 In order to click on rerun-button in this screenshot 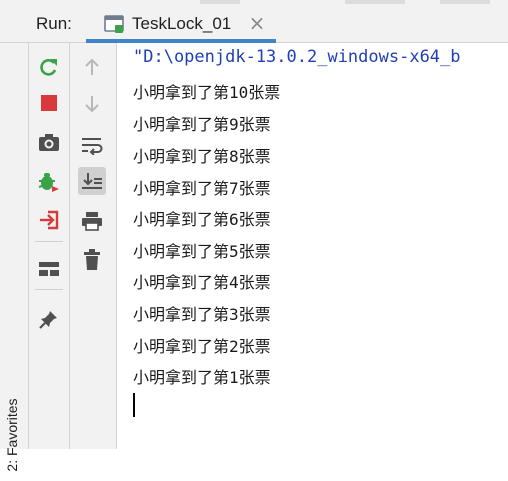, I will do `click(49, 67)`.